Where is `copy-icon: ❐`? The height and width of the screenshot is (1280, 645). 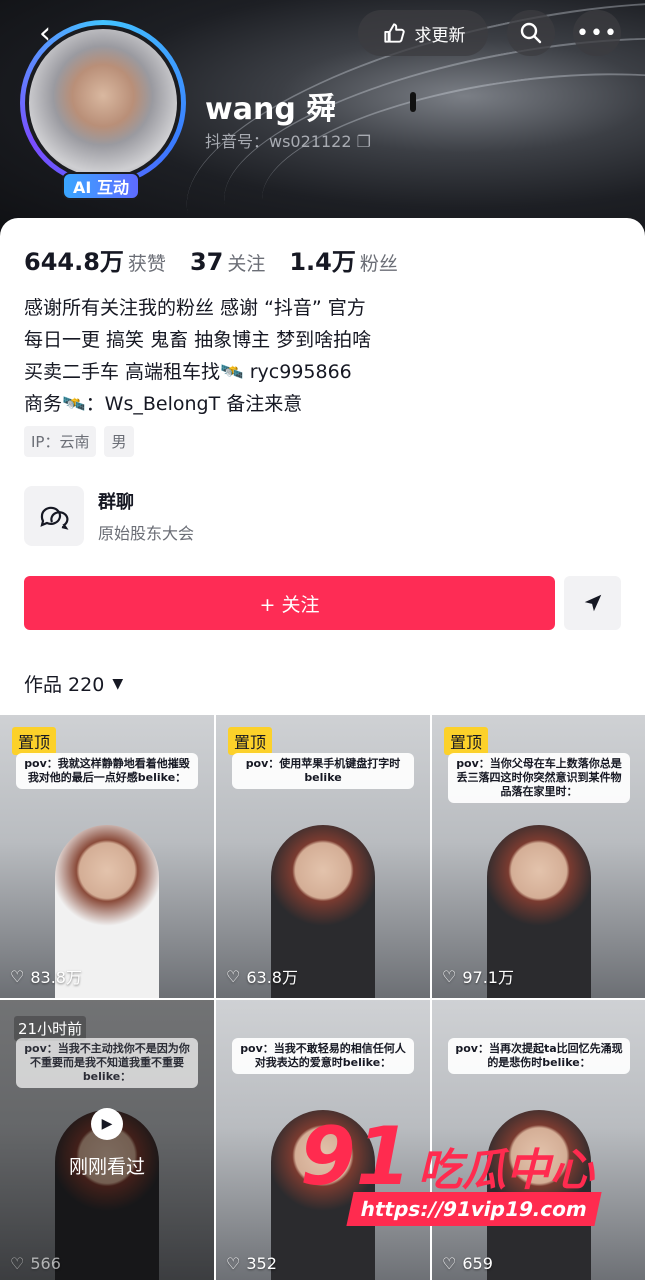
copy-icon: ❐ is located at coordinates (364, 141).